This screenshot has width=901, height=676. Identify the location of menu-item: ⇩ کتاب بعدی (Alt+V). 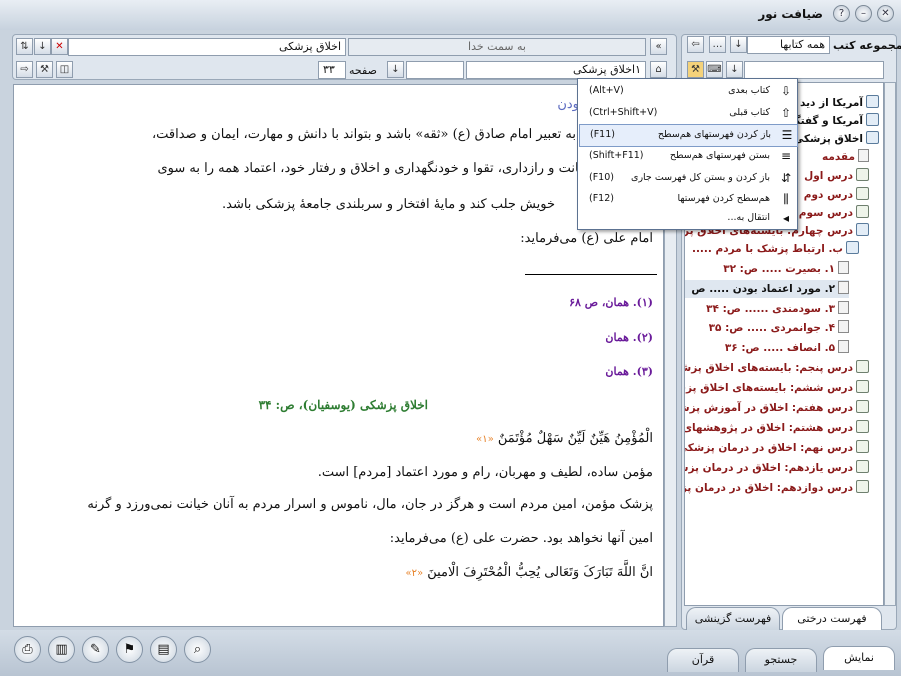
(687, 91).